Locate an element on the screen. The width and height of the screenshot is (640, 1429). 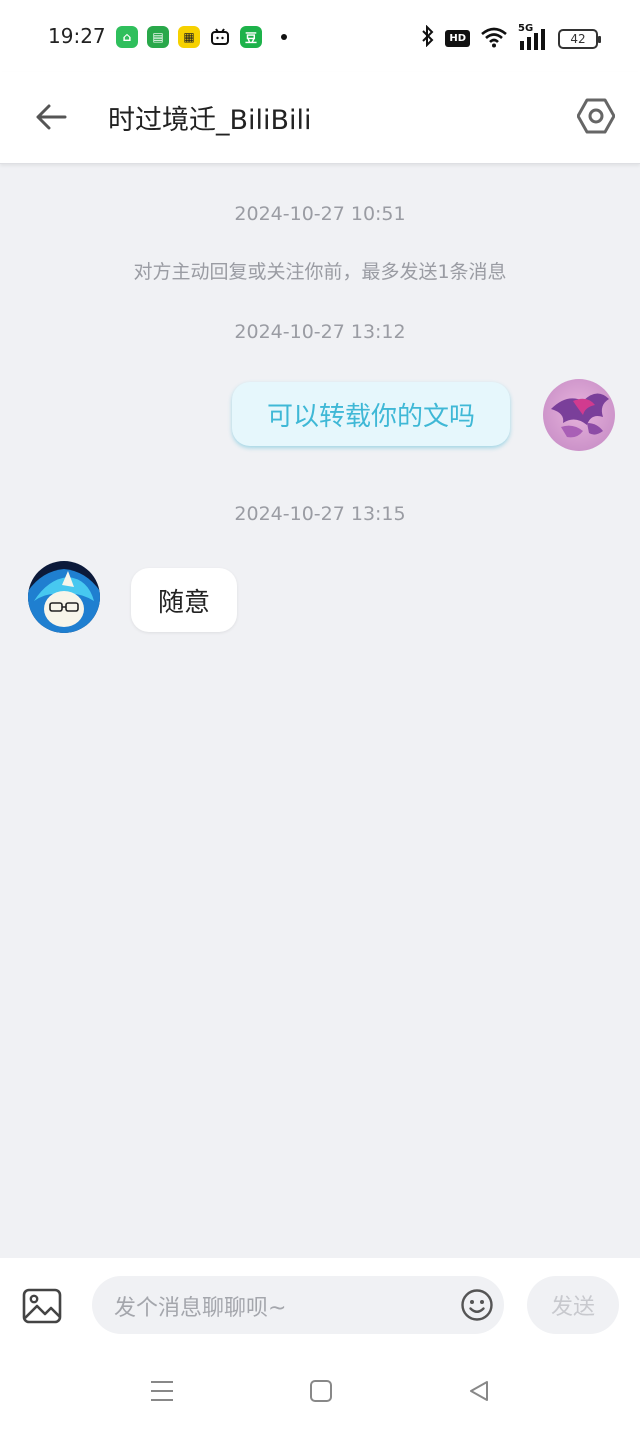
menu-icon is located at coordinates (162, 1391).